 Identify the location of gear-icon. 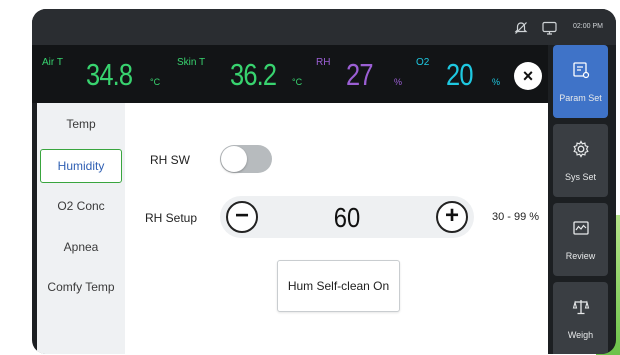
(580, 150).